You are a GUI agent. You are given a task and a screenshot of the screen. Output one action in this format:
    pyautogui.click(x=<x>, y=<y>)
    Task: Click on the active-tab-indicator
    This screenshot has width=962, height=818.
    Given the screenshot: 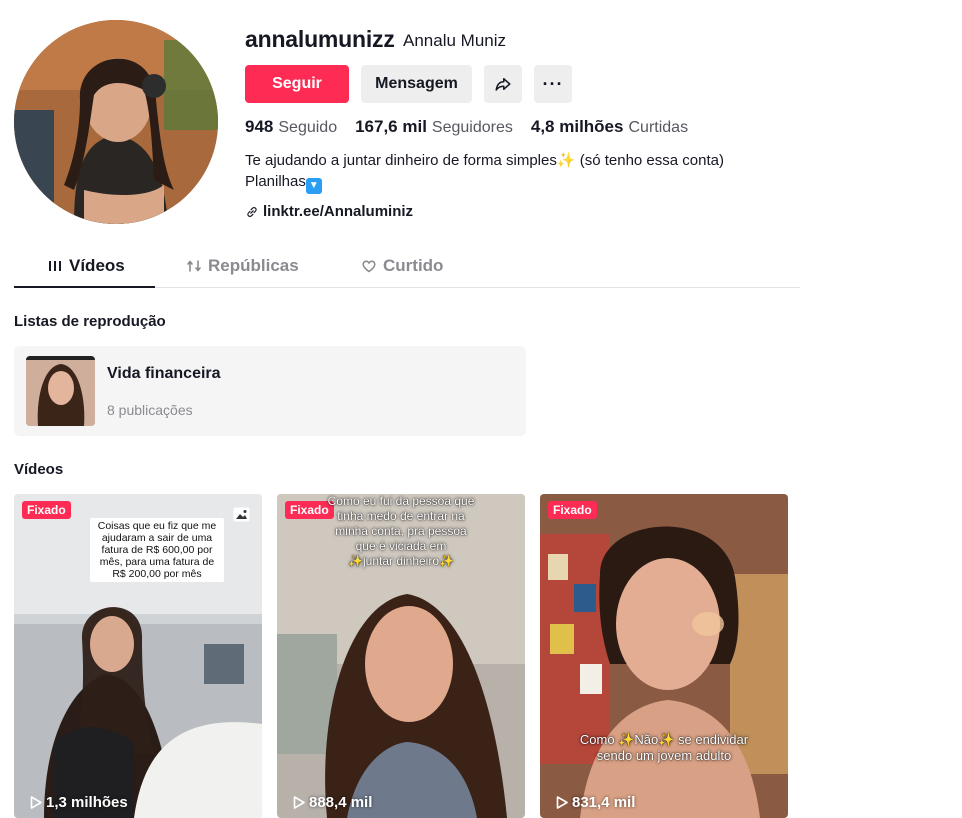 What is the action you would take?
    pyautogui.click(x=84, y=287)
    